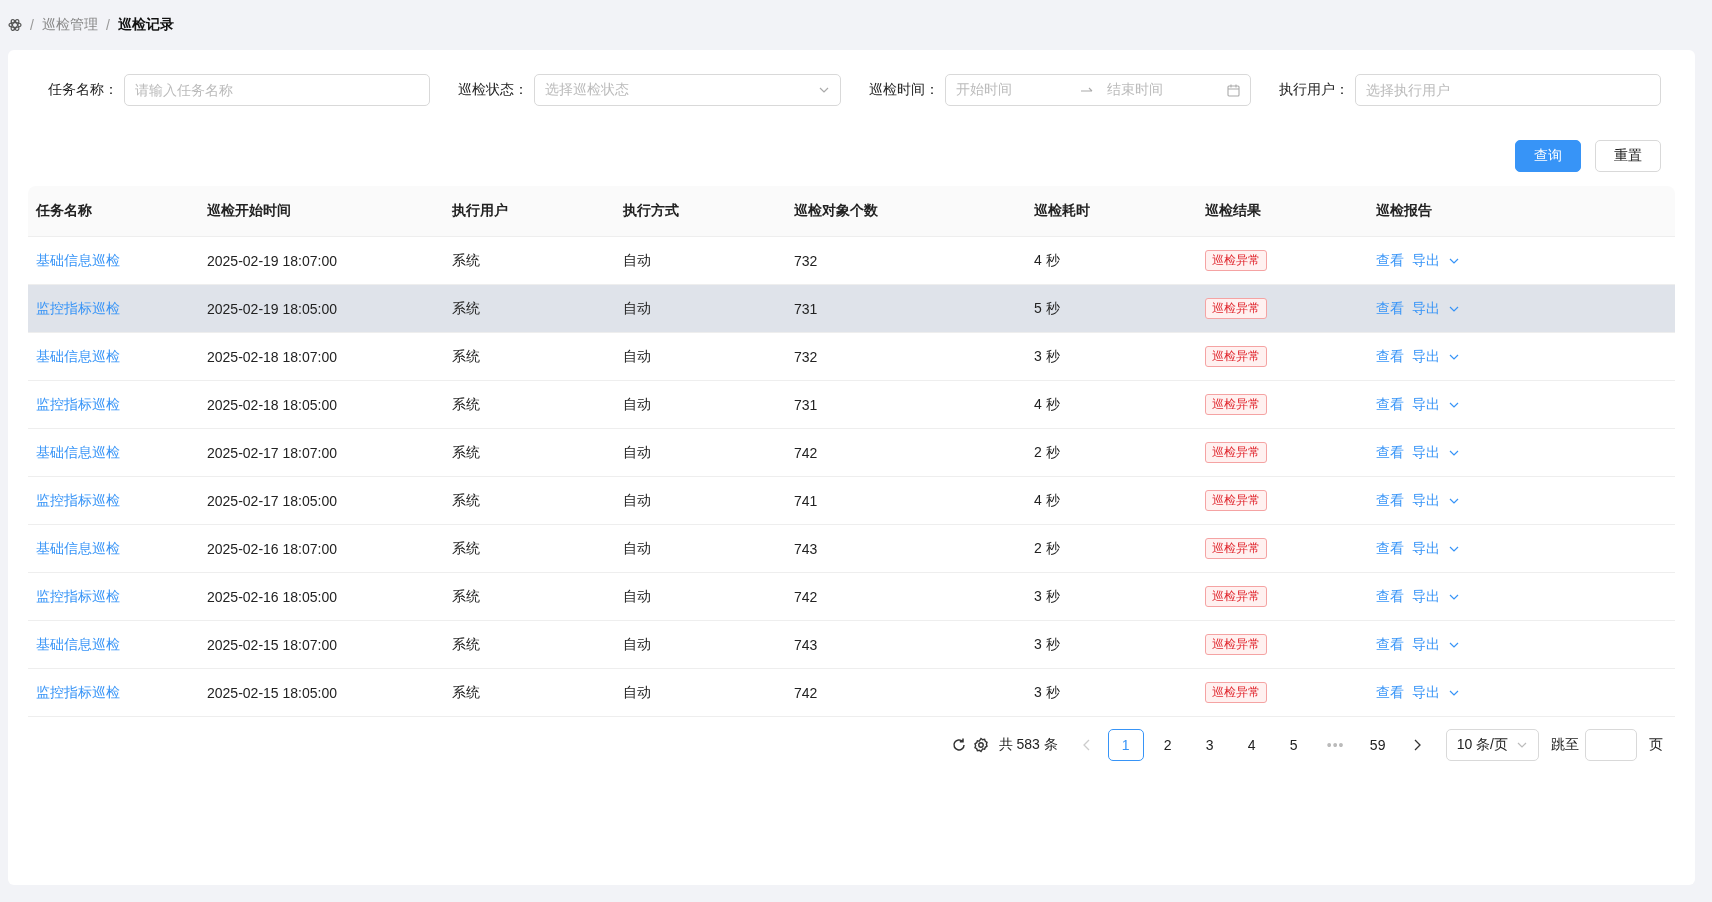 This screenshot has width=1712, height=902. Describe the element at coordinates (1047, 452) in the screenshot. I see `table-cell: 2 秒` at that location.